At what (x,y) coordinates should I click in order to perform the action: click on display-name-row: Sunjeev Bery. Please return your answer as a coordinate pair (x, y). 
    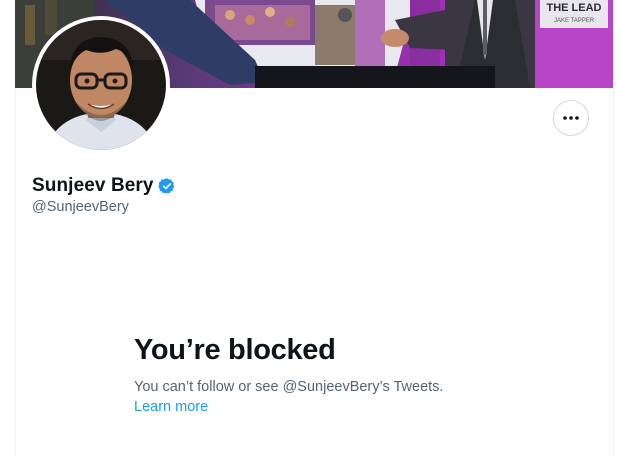
    Looking at the image, I should click on (104, 186).